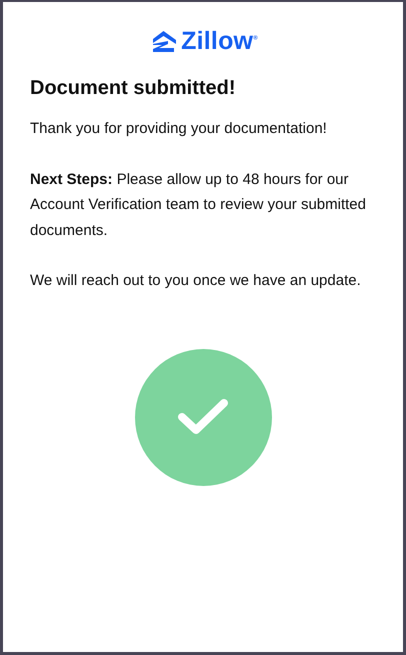 This screenshot has width=406, height=655. Describe the element at coordinates (198, 205) in the screenshot. I see `message-text: Next Steps: Please allow up to 48 hours for our Account Verification team to review your submitted documents.` at that location.